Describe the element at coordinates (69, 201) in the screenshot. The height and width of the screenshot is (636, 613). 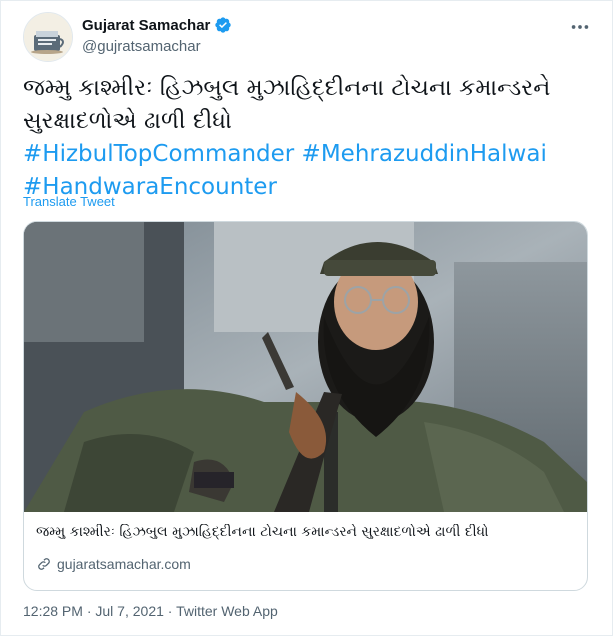
I see `translate-tweet-link: Translate Tweet` at that location.